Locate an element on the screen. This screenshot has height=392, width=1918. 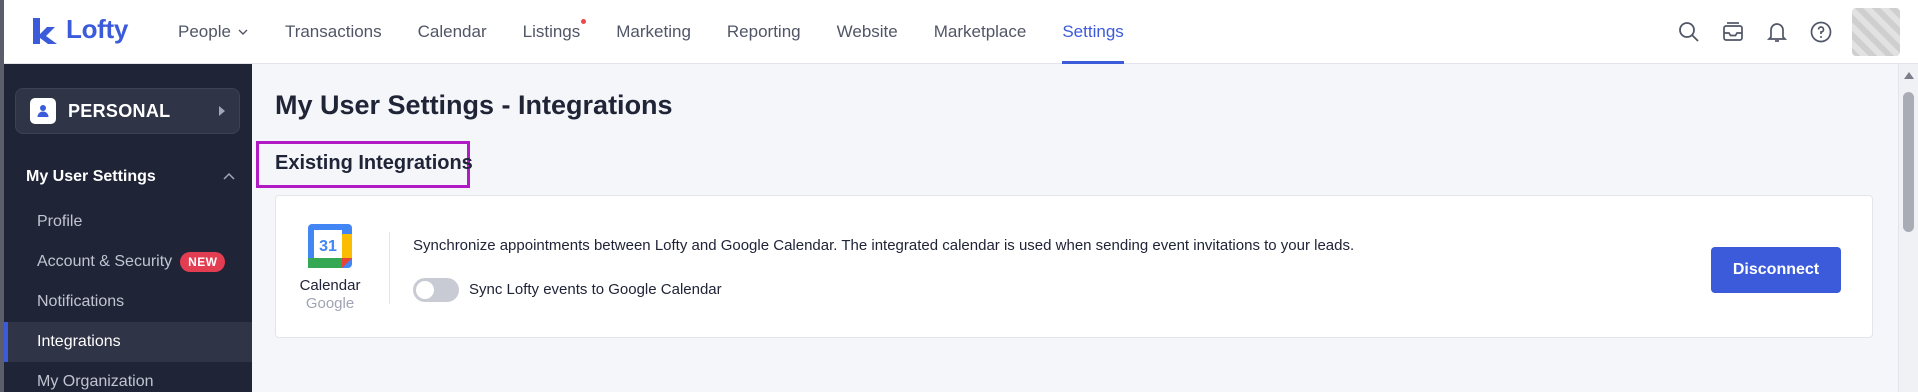
nav-calendar-label: Calendar is located at coordinates (452, 31).